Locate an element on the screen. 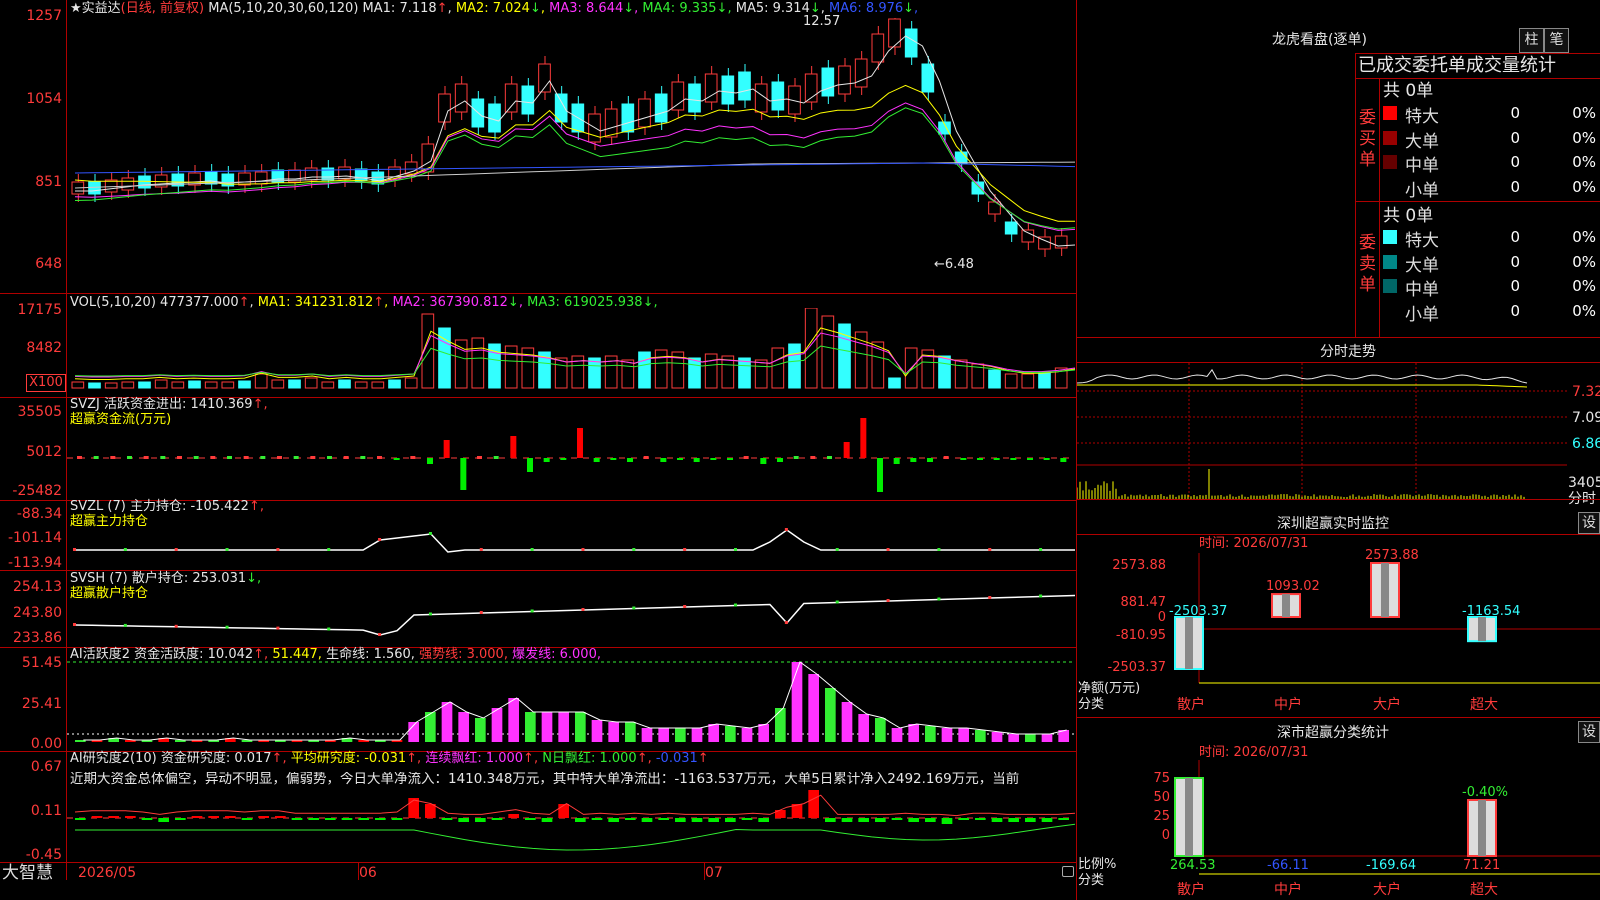 Image resolution: width=1600 pixels, height=900 pixels. sz-class-category: 大户 is located at coordinates (1387, 890).